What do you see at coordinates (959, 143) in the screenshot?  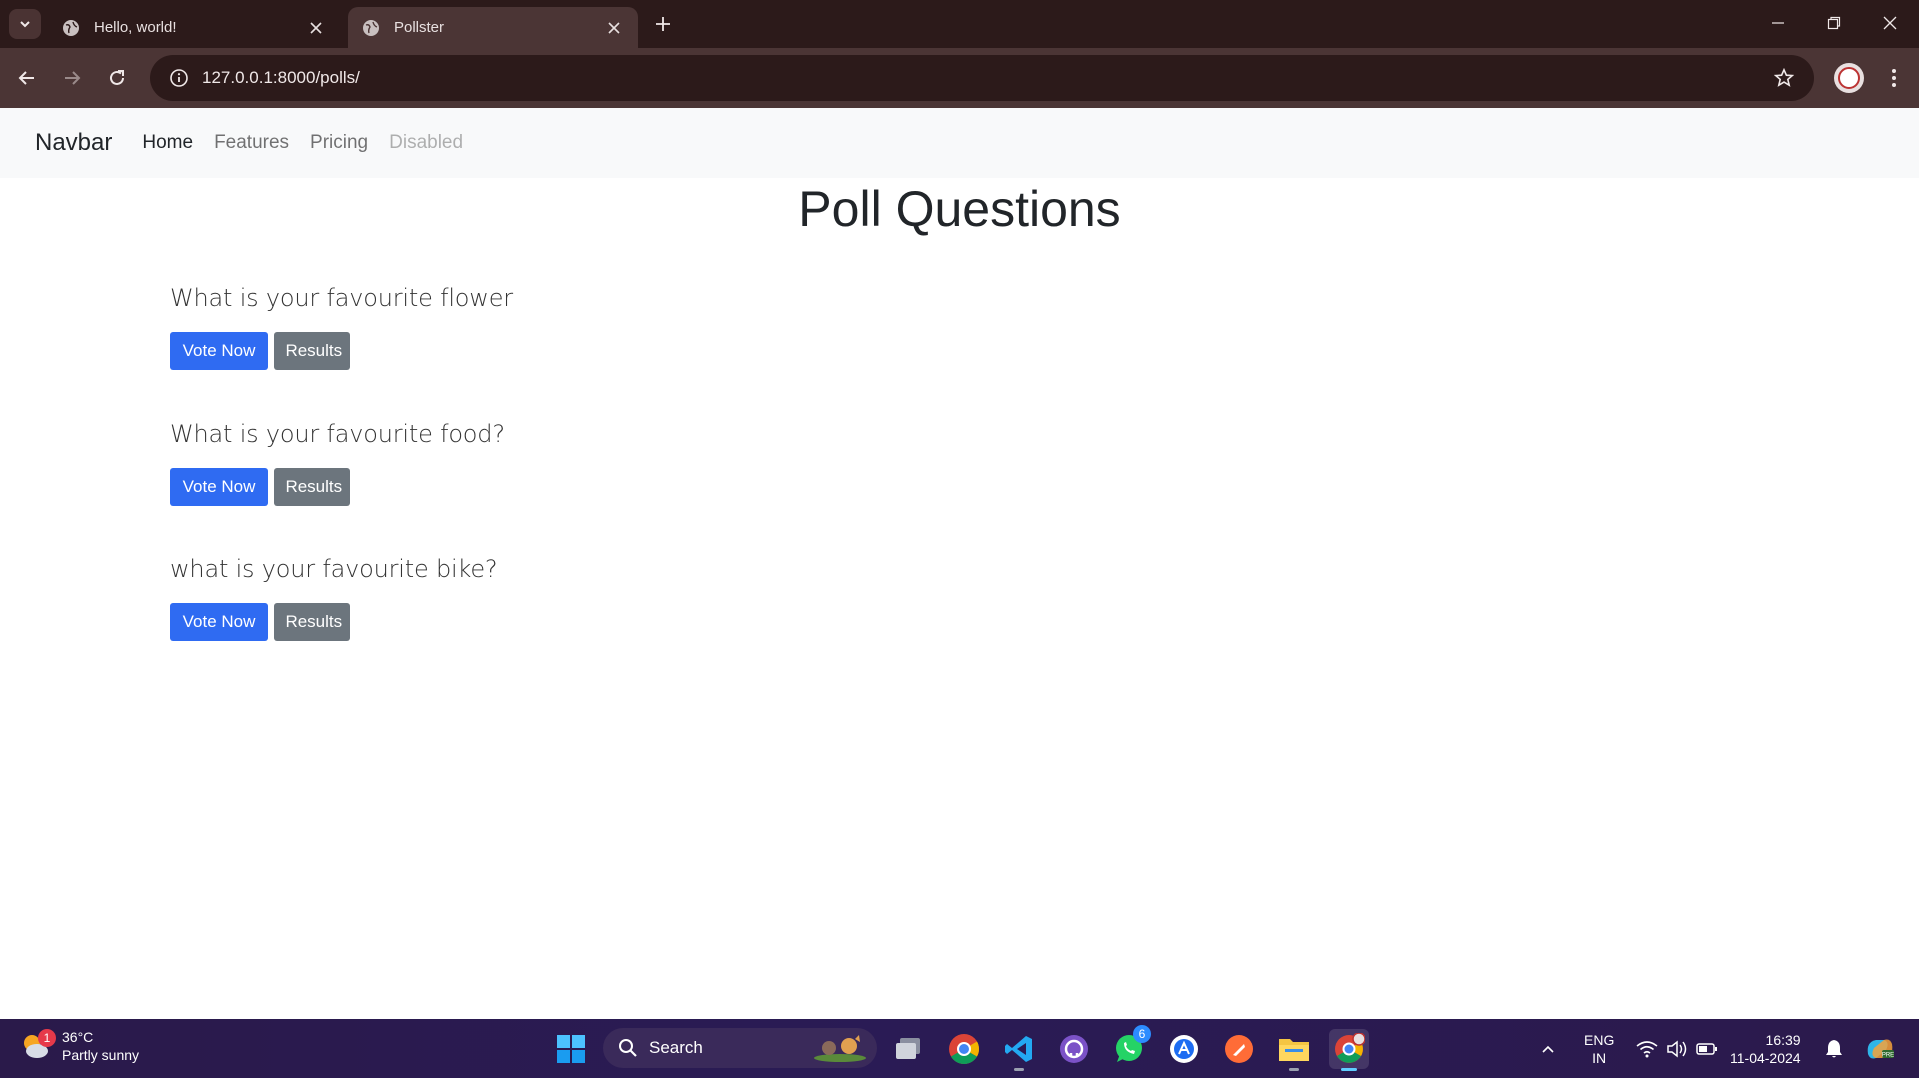 I see `site-navbar: Navbar Home Features Pricing Disabled` at bounding box center [959, 143].